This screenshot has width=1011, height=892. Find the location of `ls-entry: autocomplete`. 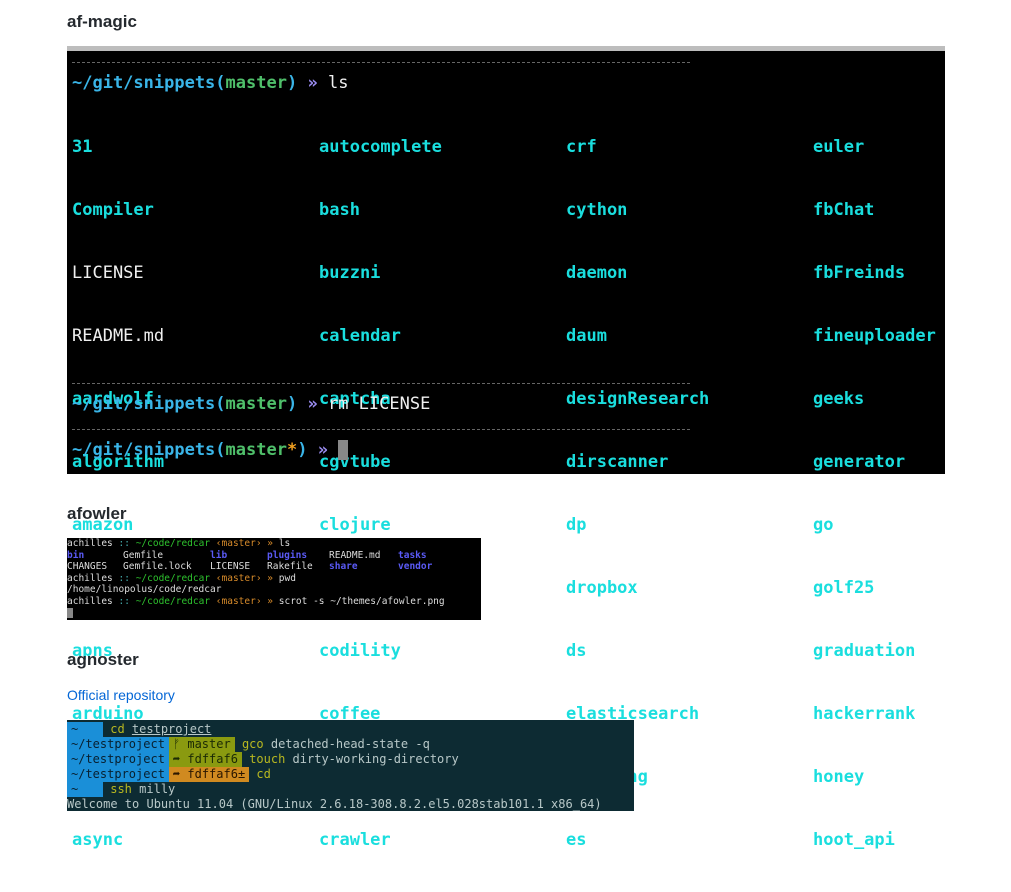

ls-entry: autocomplete is located at coordinates (380, 147).